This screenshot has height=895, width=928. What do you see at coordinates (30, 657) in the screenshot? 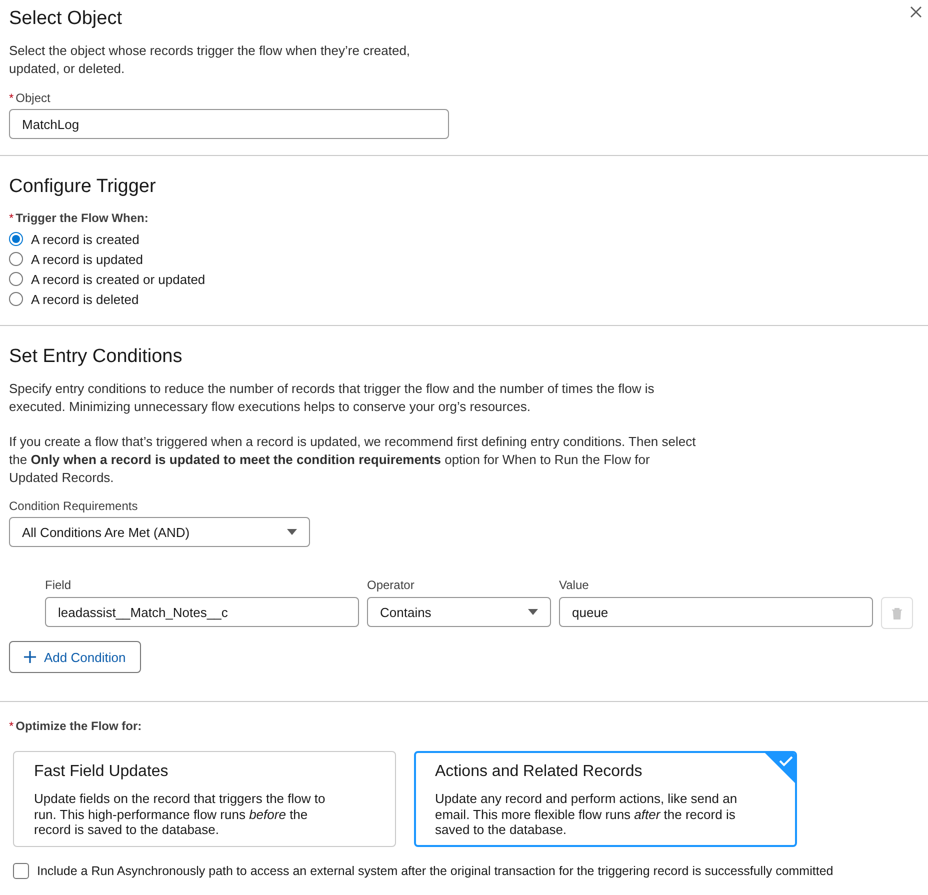
I see `plus-icon` at bounding box center [30, 657].